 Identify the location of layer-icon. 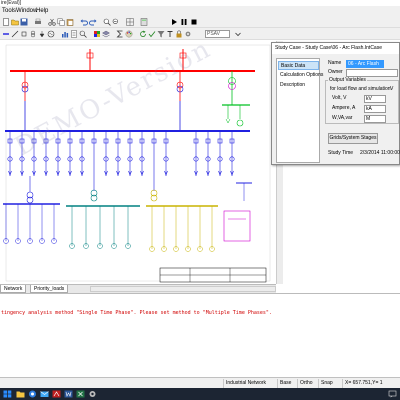
(106, 34).